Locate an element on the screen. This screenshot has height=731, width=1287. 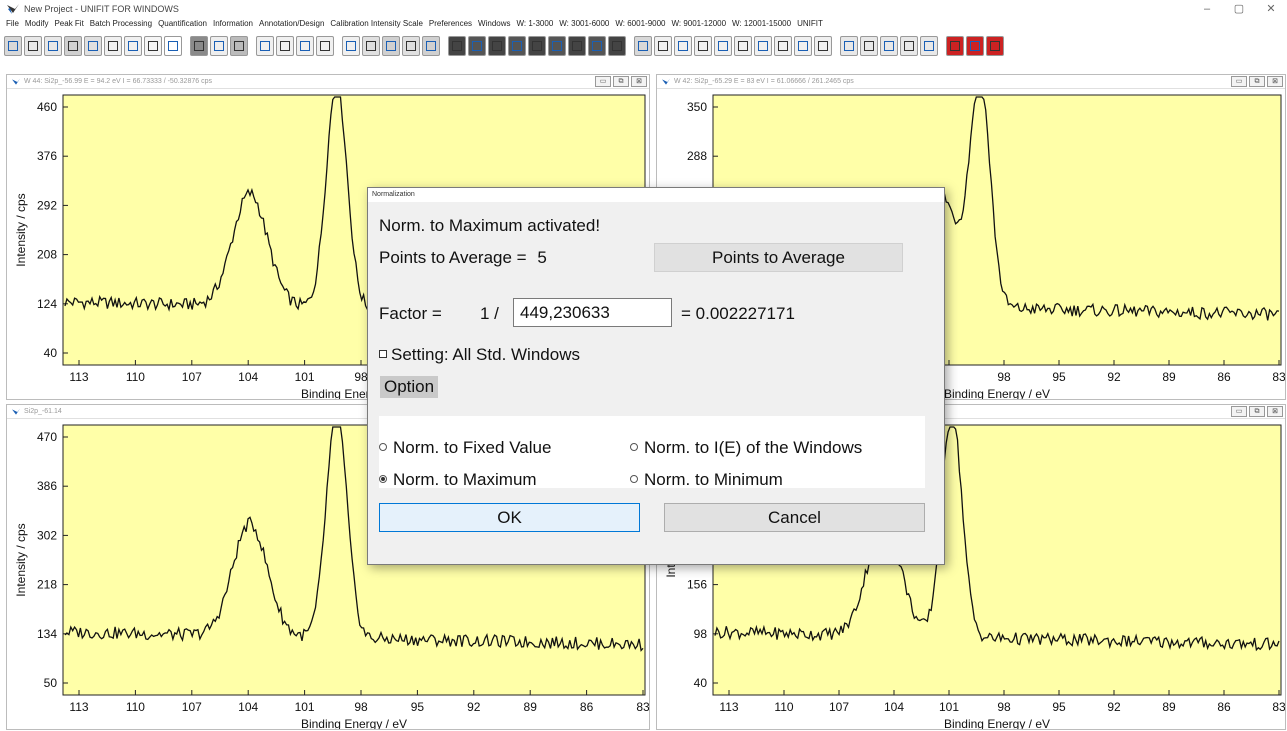
menu-item: Annotation/Design is located at coordinates (291, 23).